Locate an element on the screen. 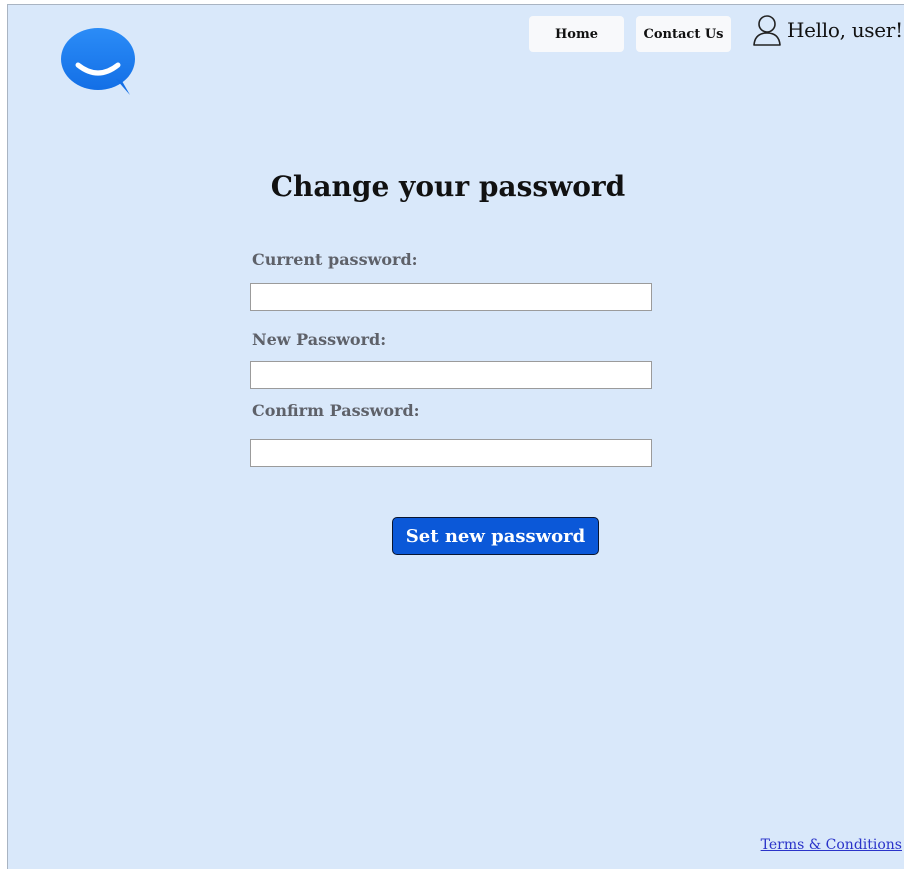  new-password-label: New Password: is located at coordinates (319, 339).